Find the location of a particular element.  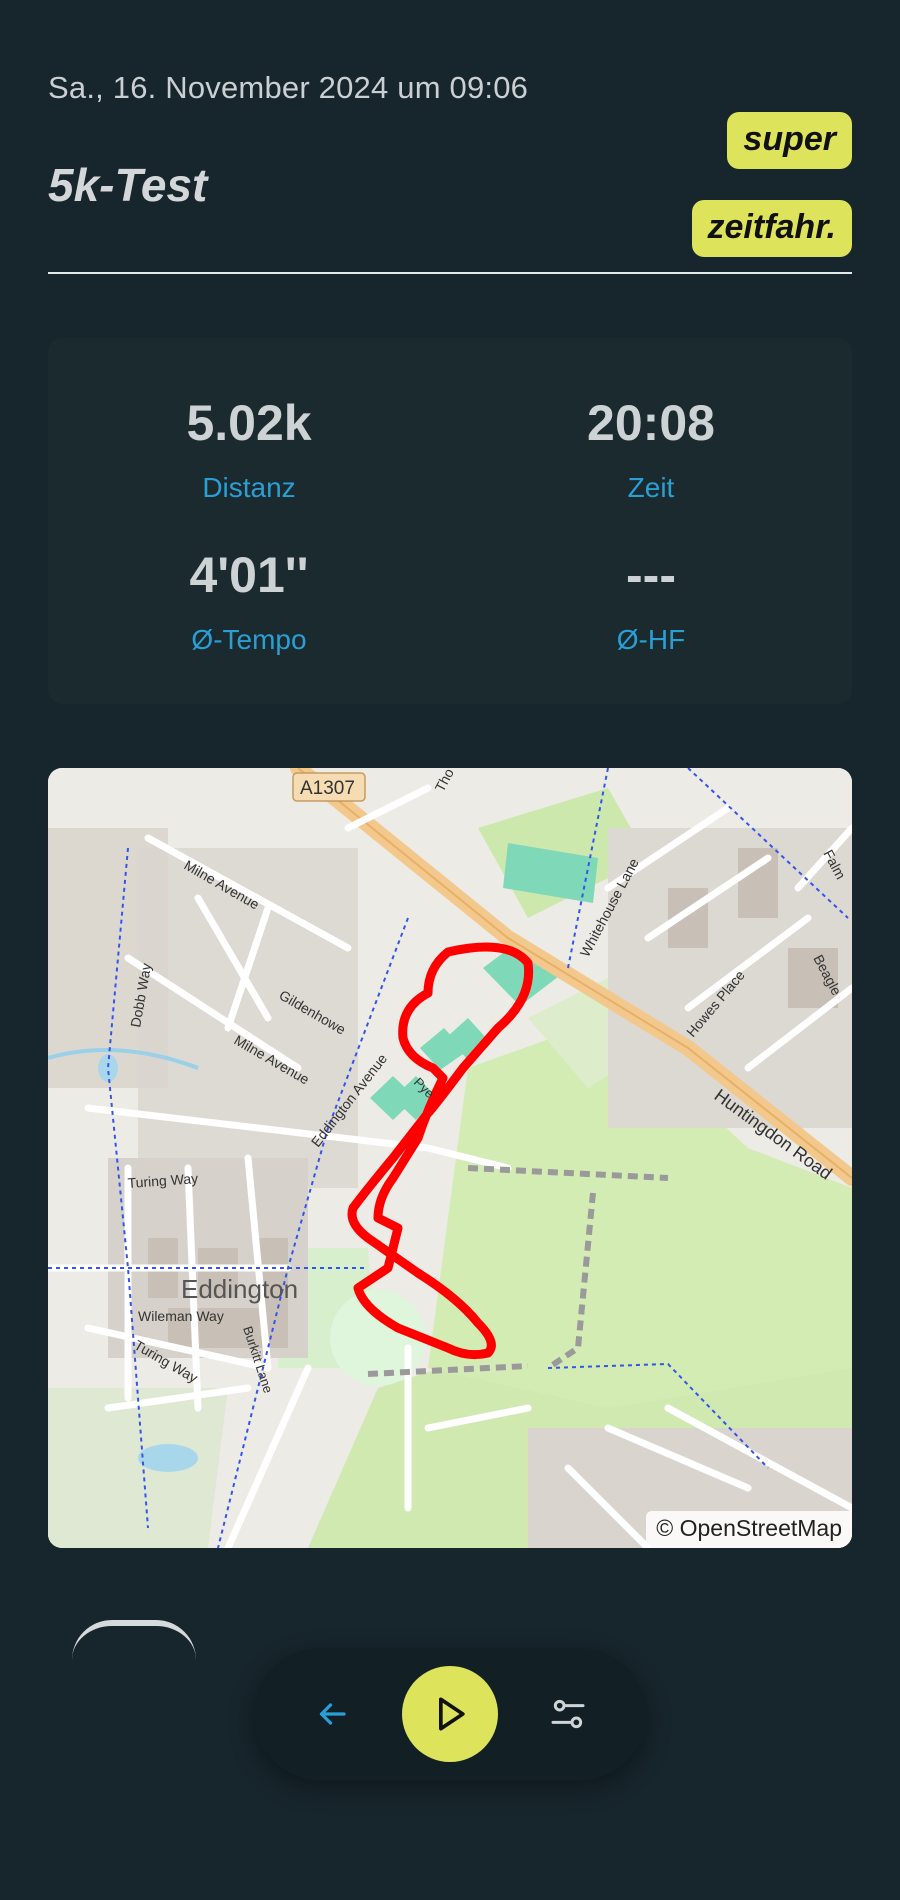

stat-value: --- is located at coordinates (651, 575).